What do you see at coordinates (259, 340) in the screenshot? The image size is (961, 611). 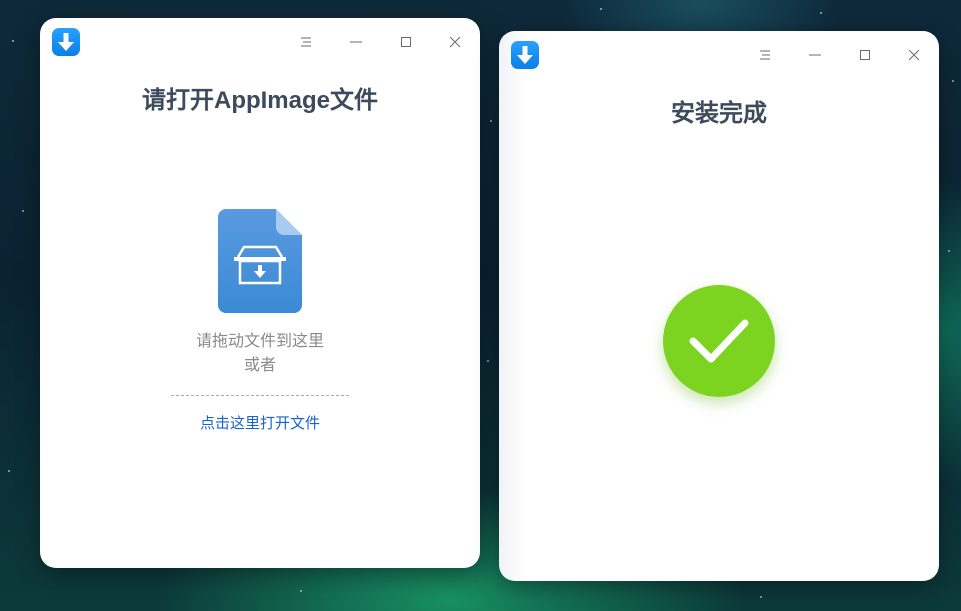 I see `drag-hint-text: 请拖动文件到这里` at bounding box center [259, 340].